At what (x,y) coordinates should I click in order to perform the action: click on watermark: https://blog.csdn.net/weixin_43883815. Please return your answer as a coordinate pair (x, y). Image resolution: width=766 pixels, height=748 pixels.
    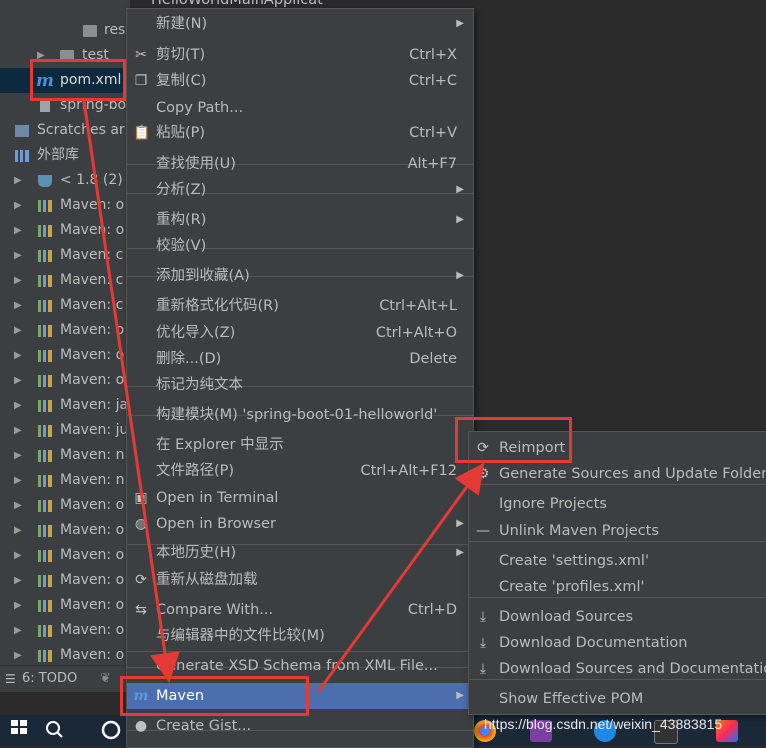
    Looking at the image, I should click on (603, 724).